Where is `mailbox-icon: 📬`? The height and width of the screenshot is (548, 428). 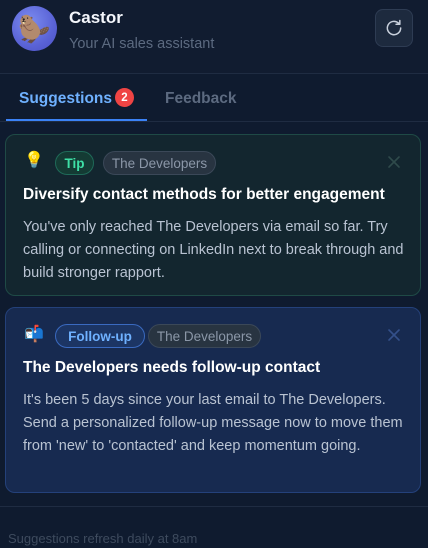
mailbox-icon: 📬 is located at coordinates (34, 334).